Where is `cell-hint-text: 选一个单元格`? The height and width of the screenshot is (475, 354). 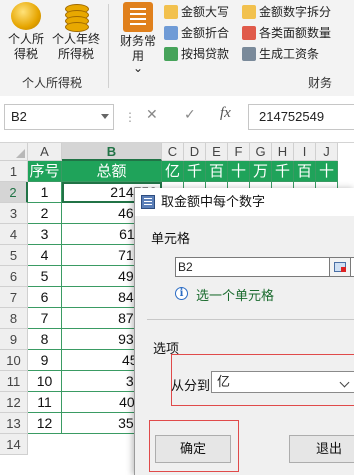 cell-hint-text: 选一个单元格 is located at coordinates (235, 295).